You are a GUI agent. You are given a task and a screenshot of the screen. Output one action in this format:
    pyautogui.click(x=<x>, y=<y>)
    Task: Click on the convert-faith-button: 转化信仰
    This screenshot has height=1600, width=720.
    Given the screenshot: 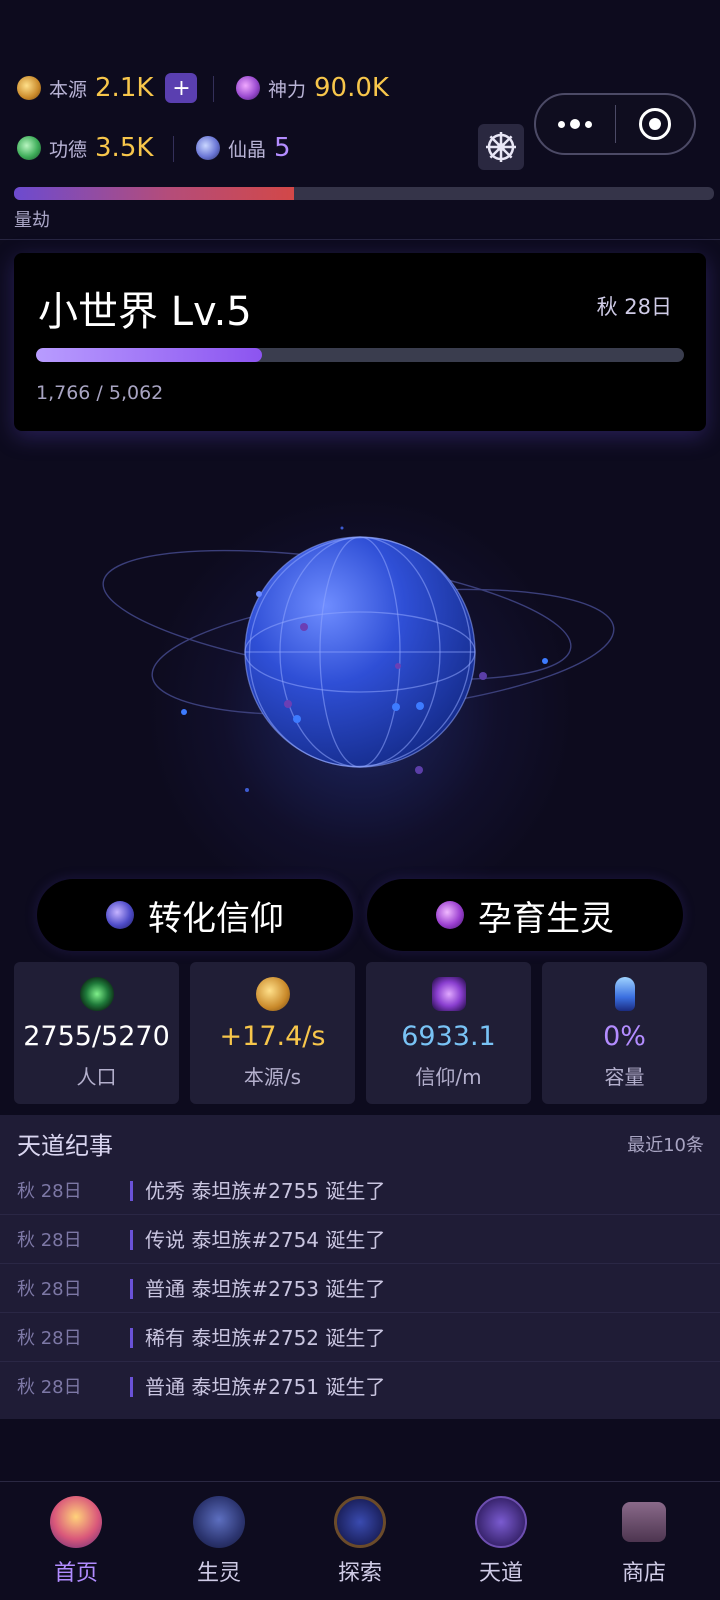 What is the action you would take?
    pyautogui.click(x=195, y=915)
    